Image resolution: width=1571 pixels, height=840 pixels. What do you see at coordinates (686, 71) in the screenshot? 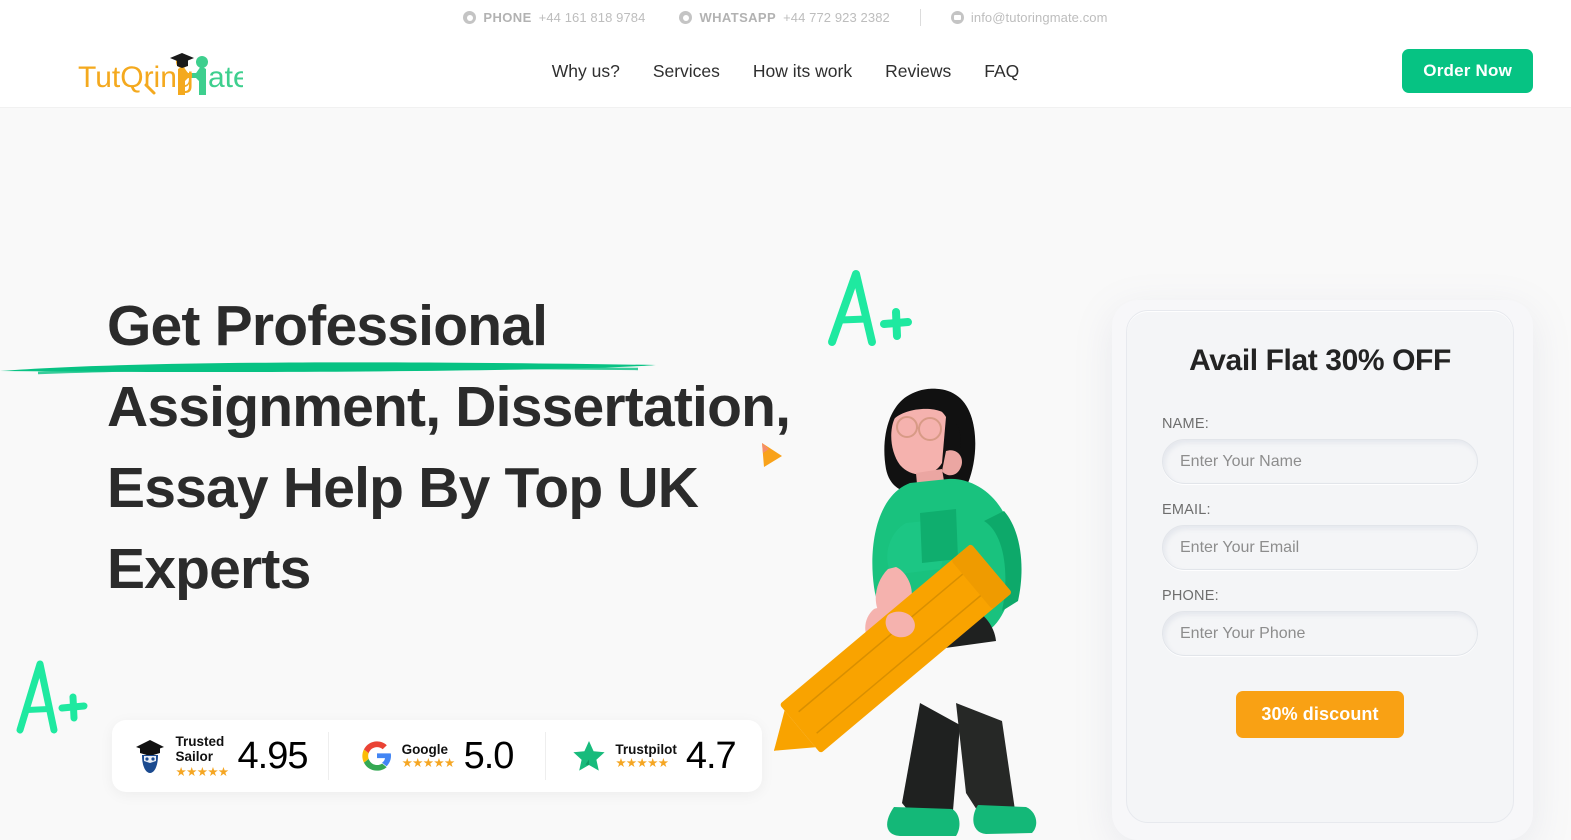
I see `nav-item-services: Services` at bounding box center [686, 71].